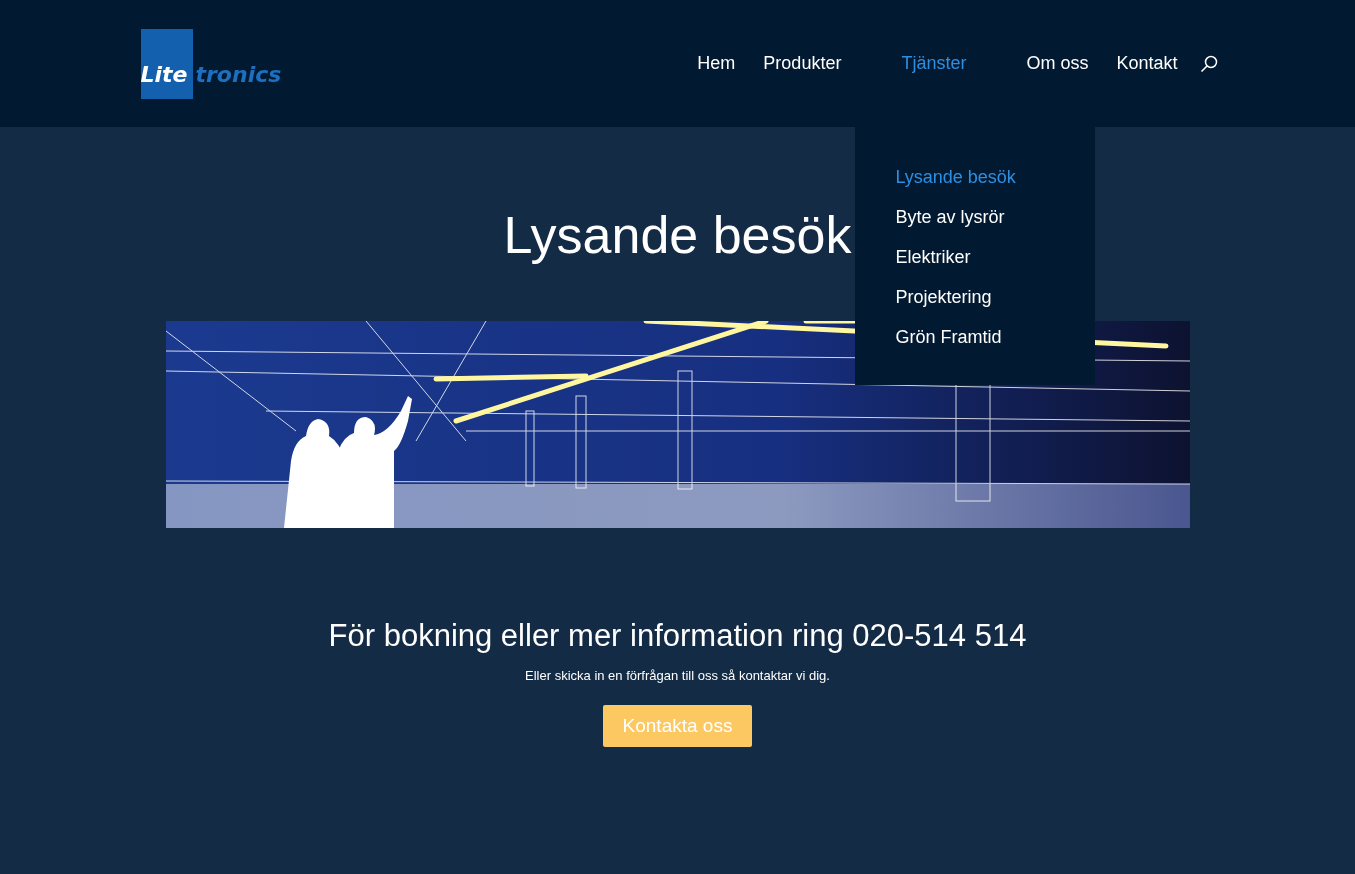 The image size is (1355, 874). What do you see at coordinates (1147, 63) in the screenshot?
I see `nav-link: Kontakt` at bounding box center [1147, 63].